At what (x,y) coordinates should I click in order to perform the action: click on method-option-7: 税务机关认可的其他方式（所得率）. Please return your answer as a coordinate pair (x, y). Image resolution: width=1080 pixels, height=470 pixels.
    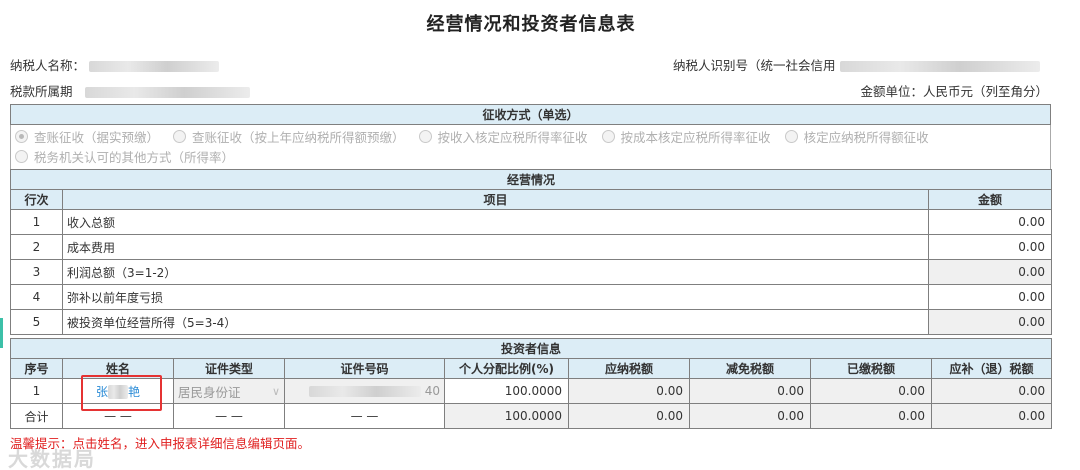
    Looking at the image, I should click on (124, 156).